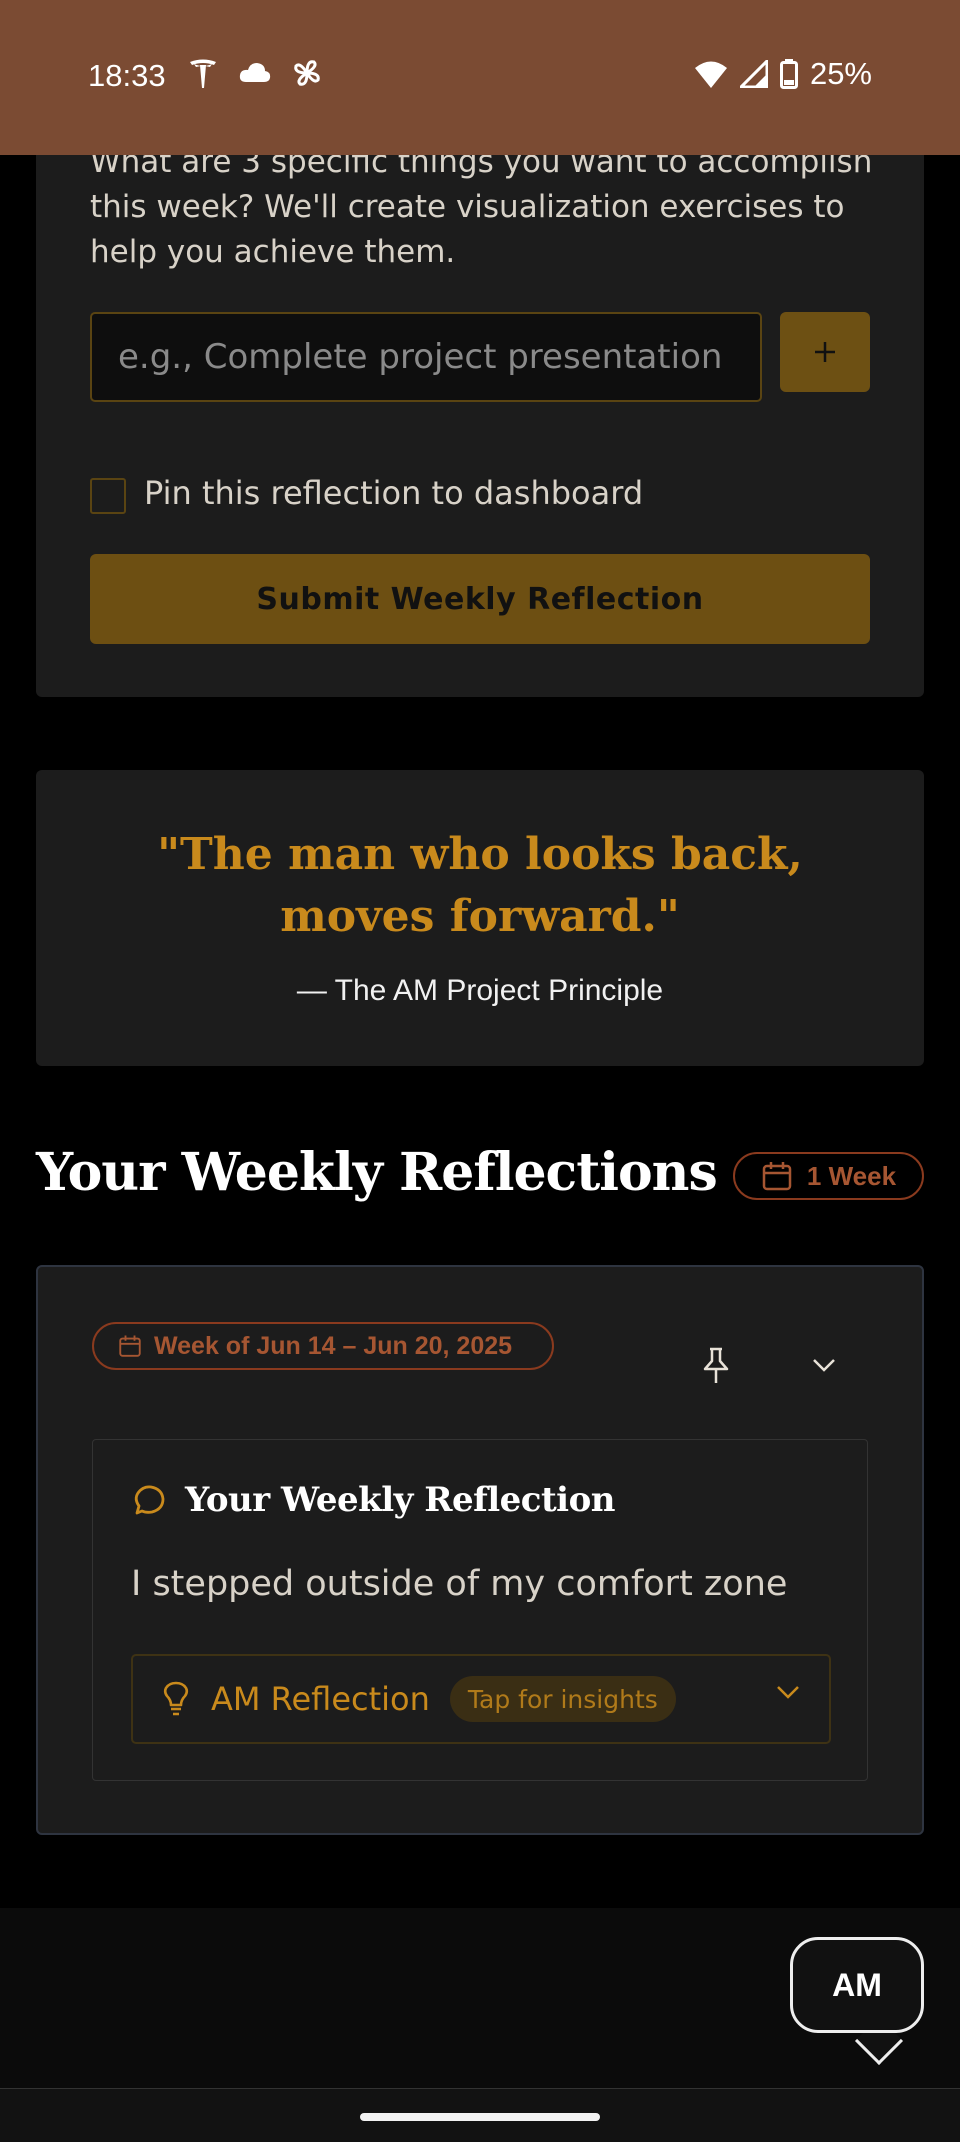 The image size is (960, 2142). Describe the element at coordinates (203, 73) in the screenshot. I see `tesla-icon` at that location.